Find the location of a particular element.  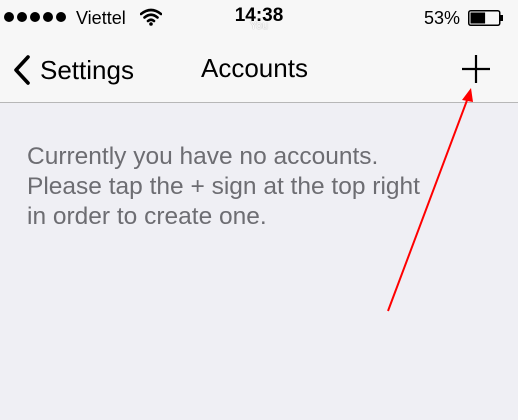

status-bar: Viettel 14:38 You 53% is located at coordinates (259, 19).